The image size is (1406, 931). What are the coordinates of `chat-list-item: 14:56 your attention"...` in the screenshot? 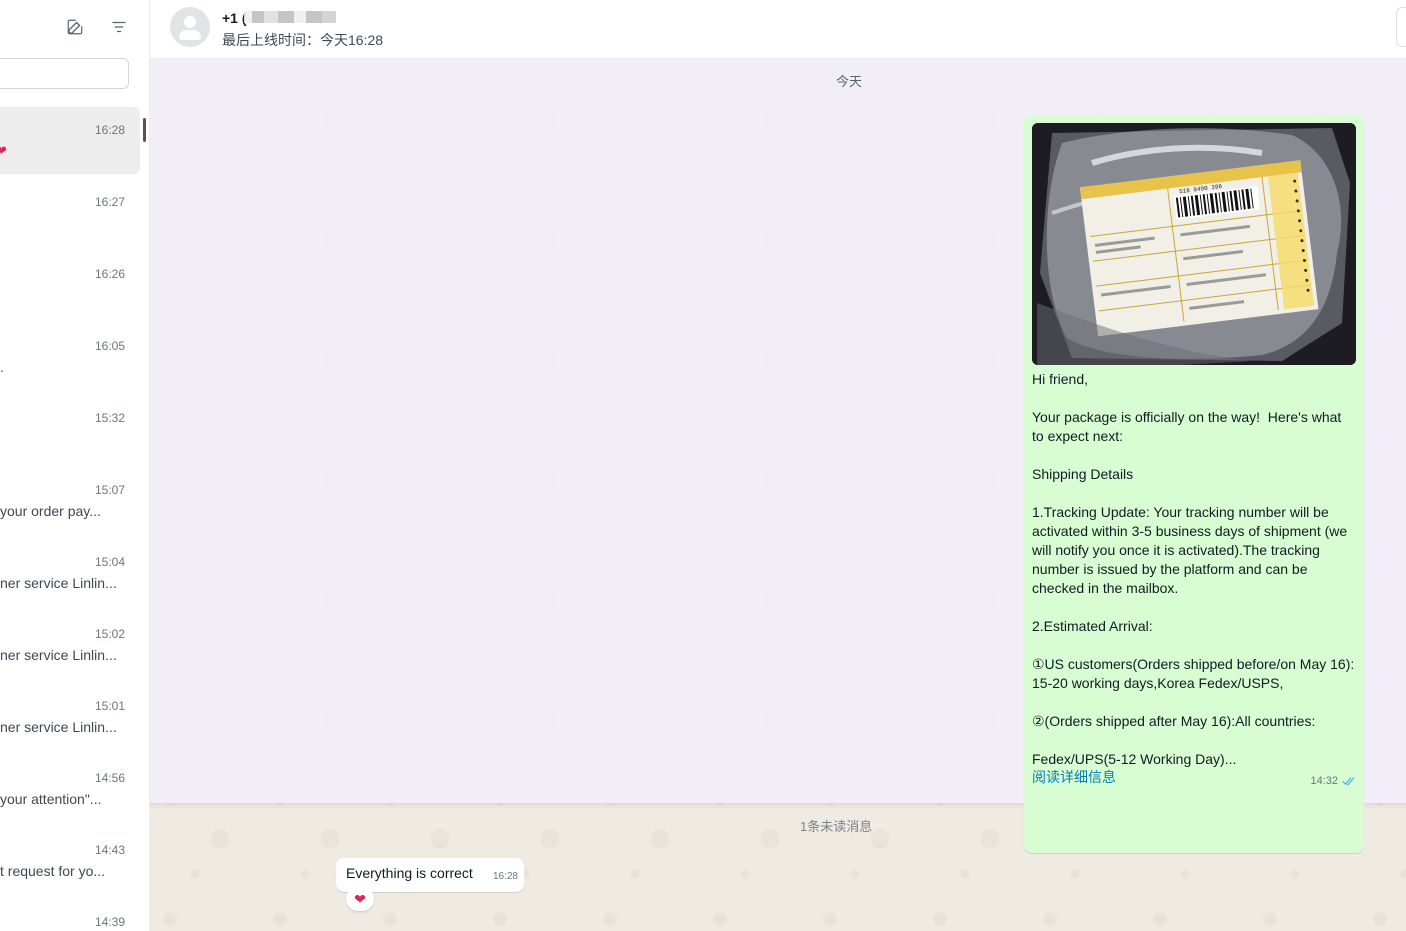 It's located at (70, 790).